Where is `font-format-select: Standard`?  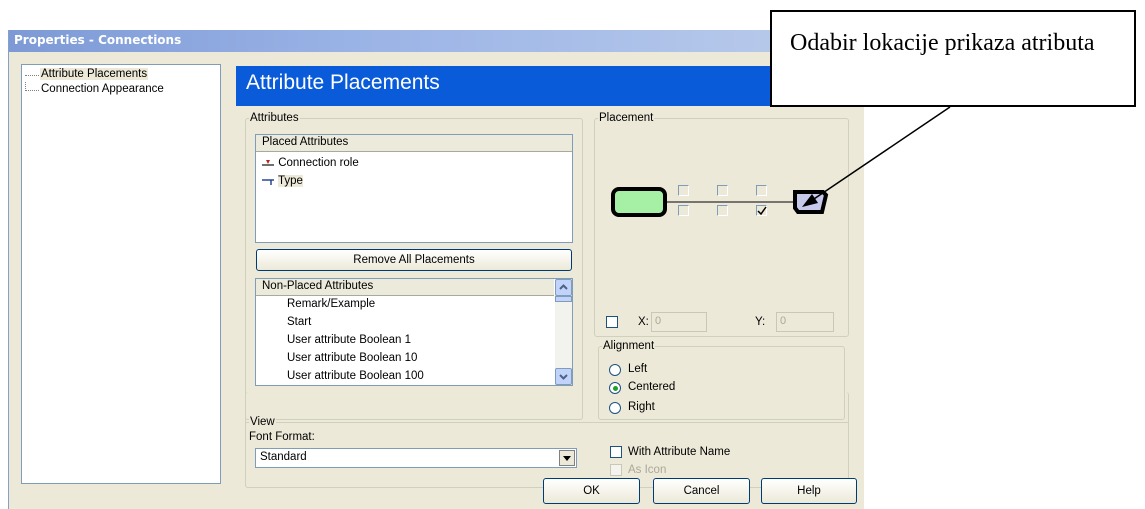 font-format-select: Standard is located at coordinates (416, 458).